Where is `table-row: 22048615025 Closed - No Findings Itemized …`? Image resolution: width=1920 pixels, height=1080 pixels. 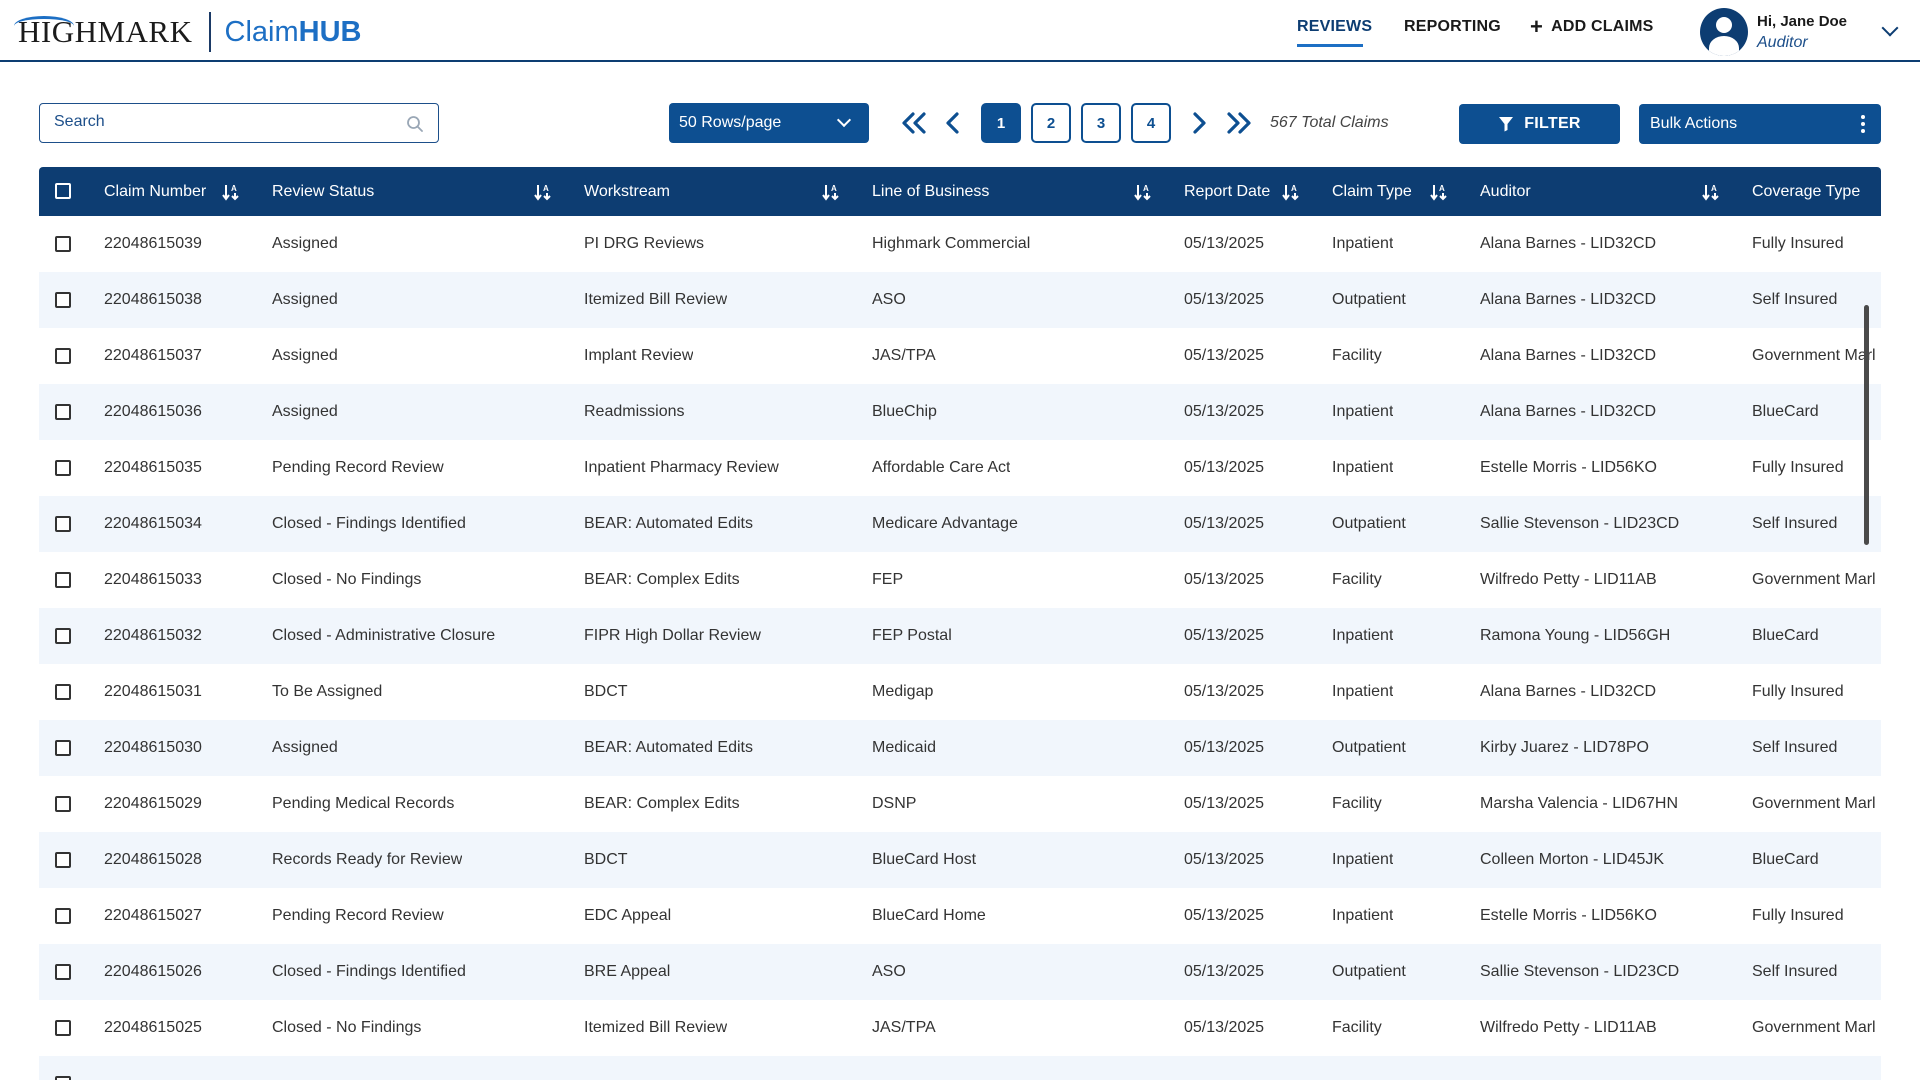 table-row: 22048615025 Closed - No Findings Itemized … is located at coordinates (960, 1028).